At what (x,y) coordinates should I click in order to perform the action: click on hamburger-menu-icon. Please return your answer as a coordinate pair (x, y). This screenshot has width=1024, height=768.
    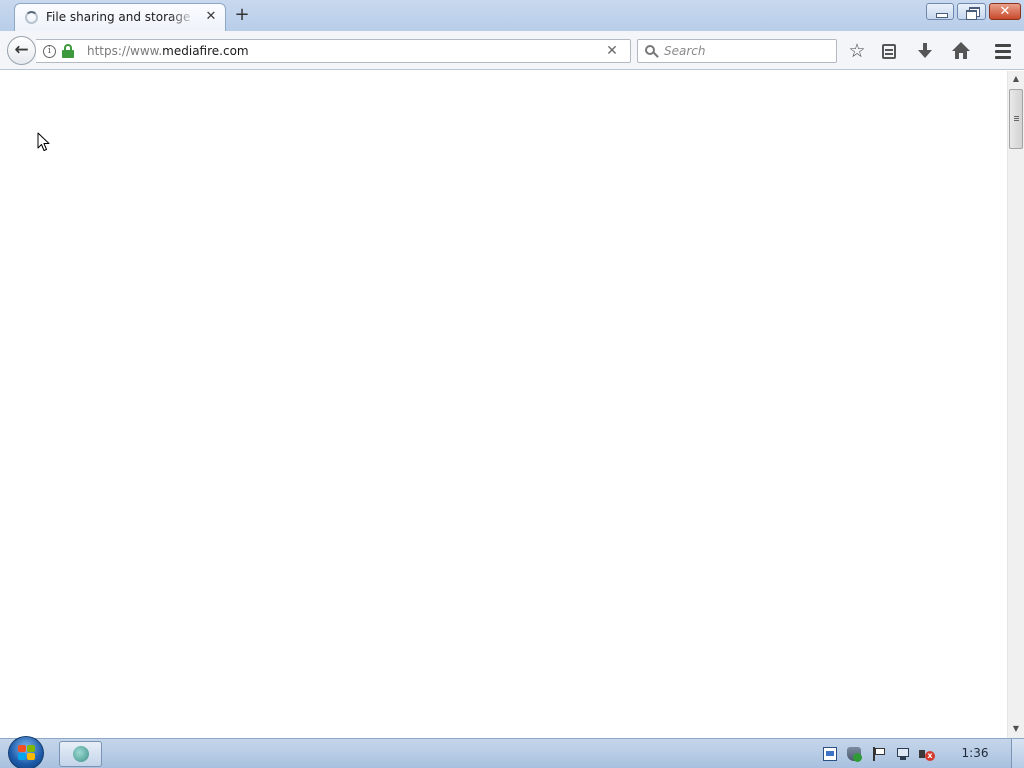
    Looking at the image, I should click on (1003, 51).